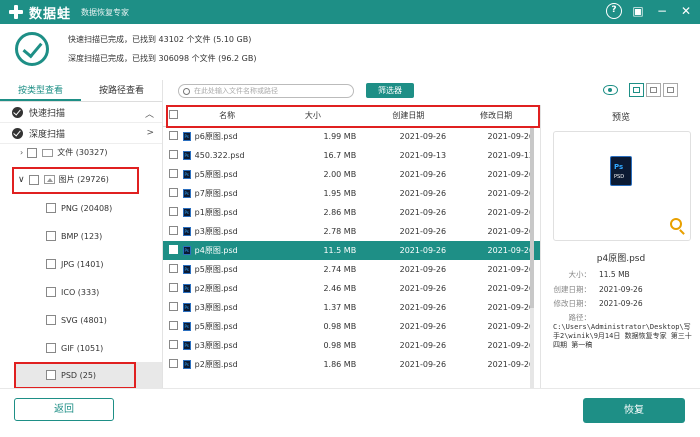 This screenshot has width=700, height=437. Describe the element at coordinates (638, 11) in the screenshot. I see `save-icon: ▣` at that location.